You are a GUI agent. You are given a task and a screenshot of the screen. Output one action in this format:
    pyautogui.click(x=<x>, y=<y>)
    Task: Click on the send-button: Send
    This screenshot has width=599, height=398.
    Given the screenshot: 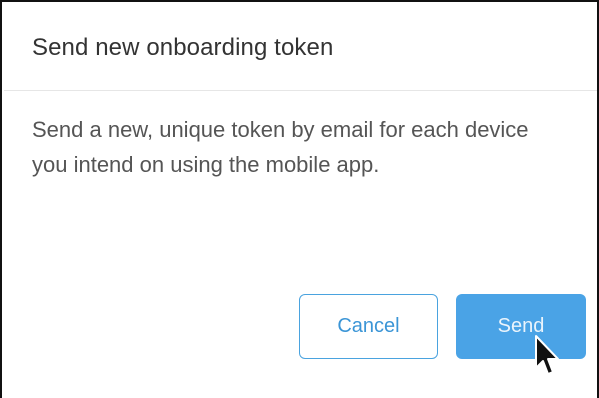 What is the action you would take?
    pyautogui.click(x=521, y=326)
    